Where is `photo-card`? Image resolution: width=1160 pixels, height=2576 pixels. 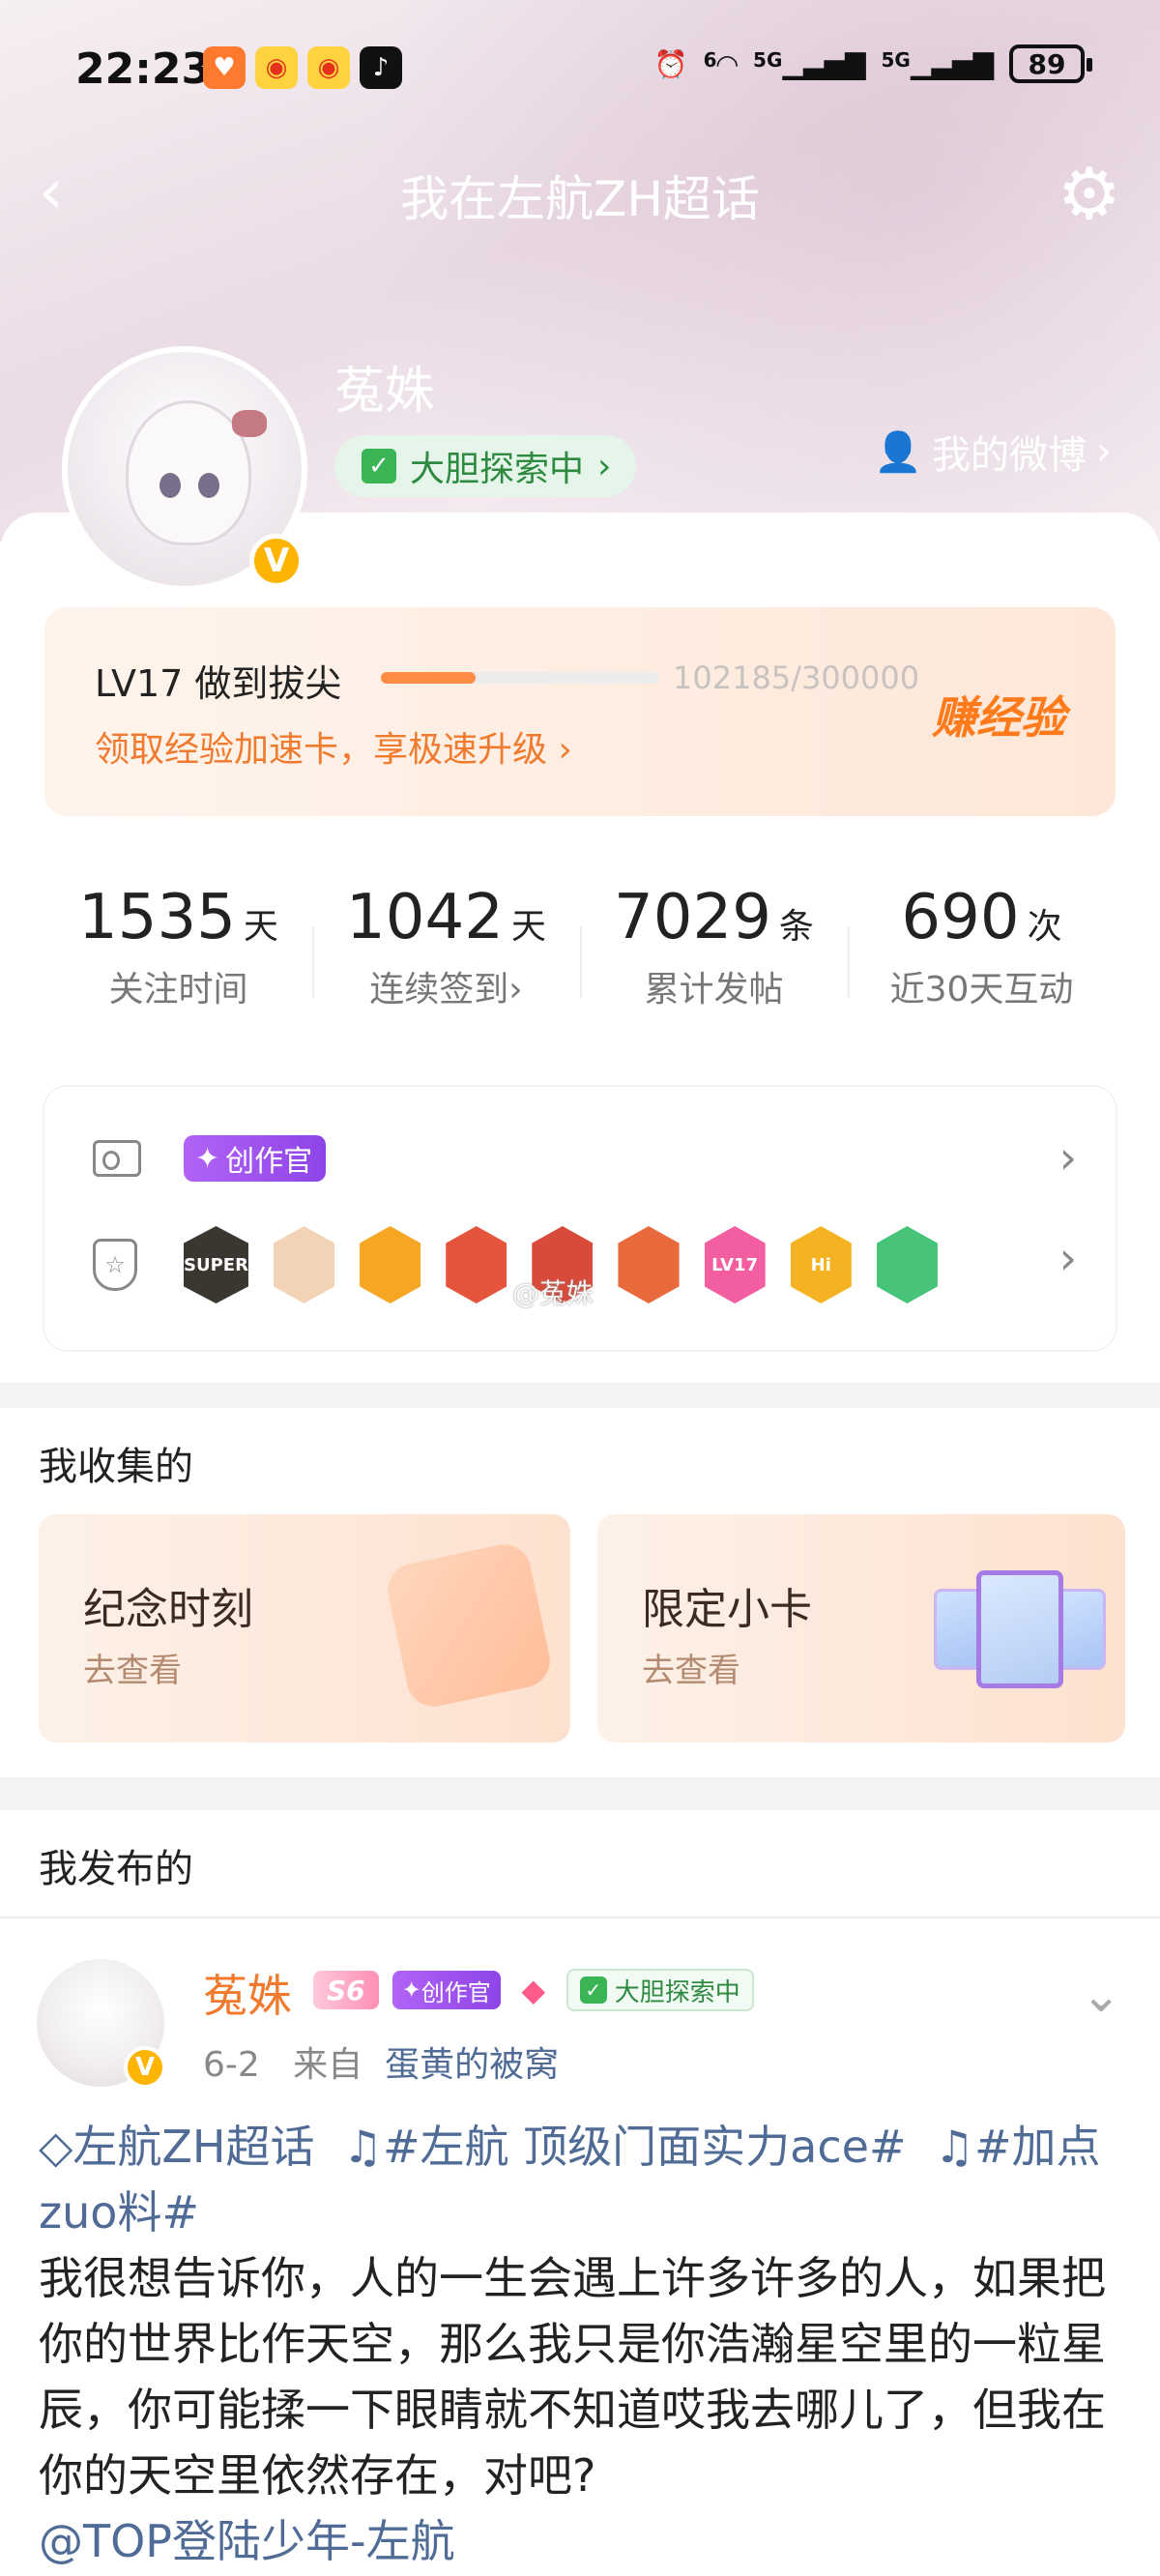 photo-card is located at coordinates (1020, 1629).